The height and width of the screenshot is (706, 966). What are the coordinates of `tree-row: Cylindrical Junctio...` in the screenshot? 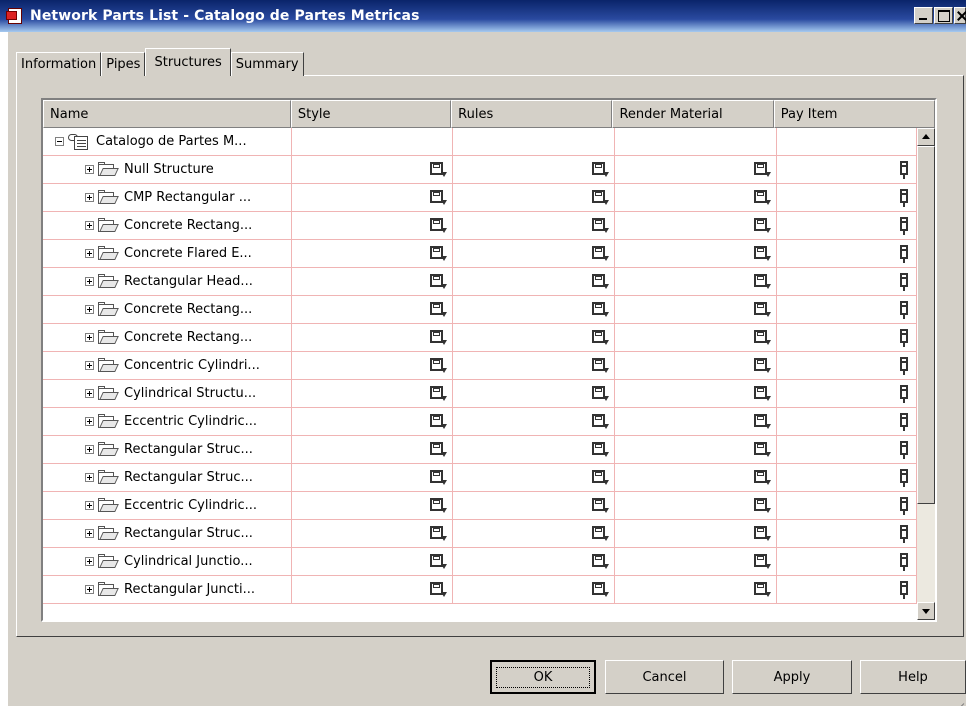 It's located at (480, 562).